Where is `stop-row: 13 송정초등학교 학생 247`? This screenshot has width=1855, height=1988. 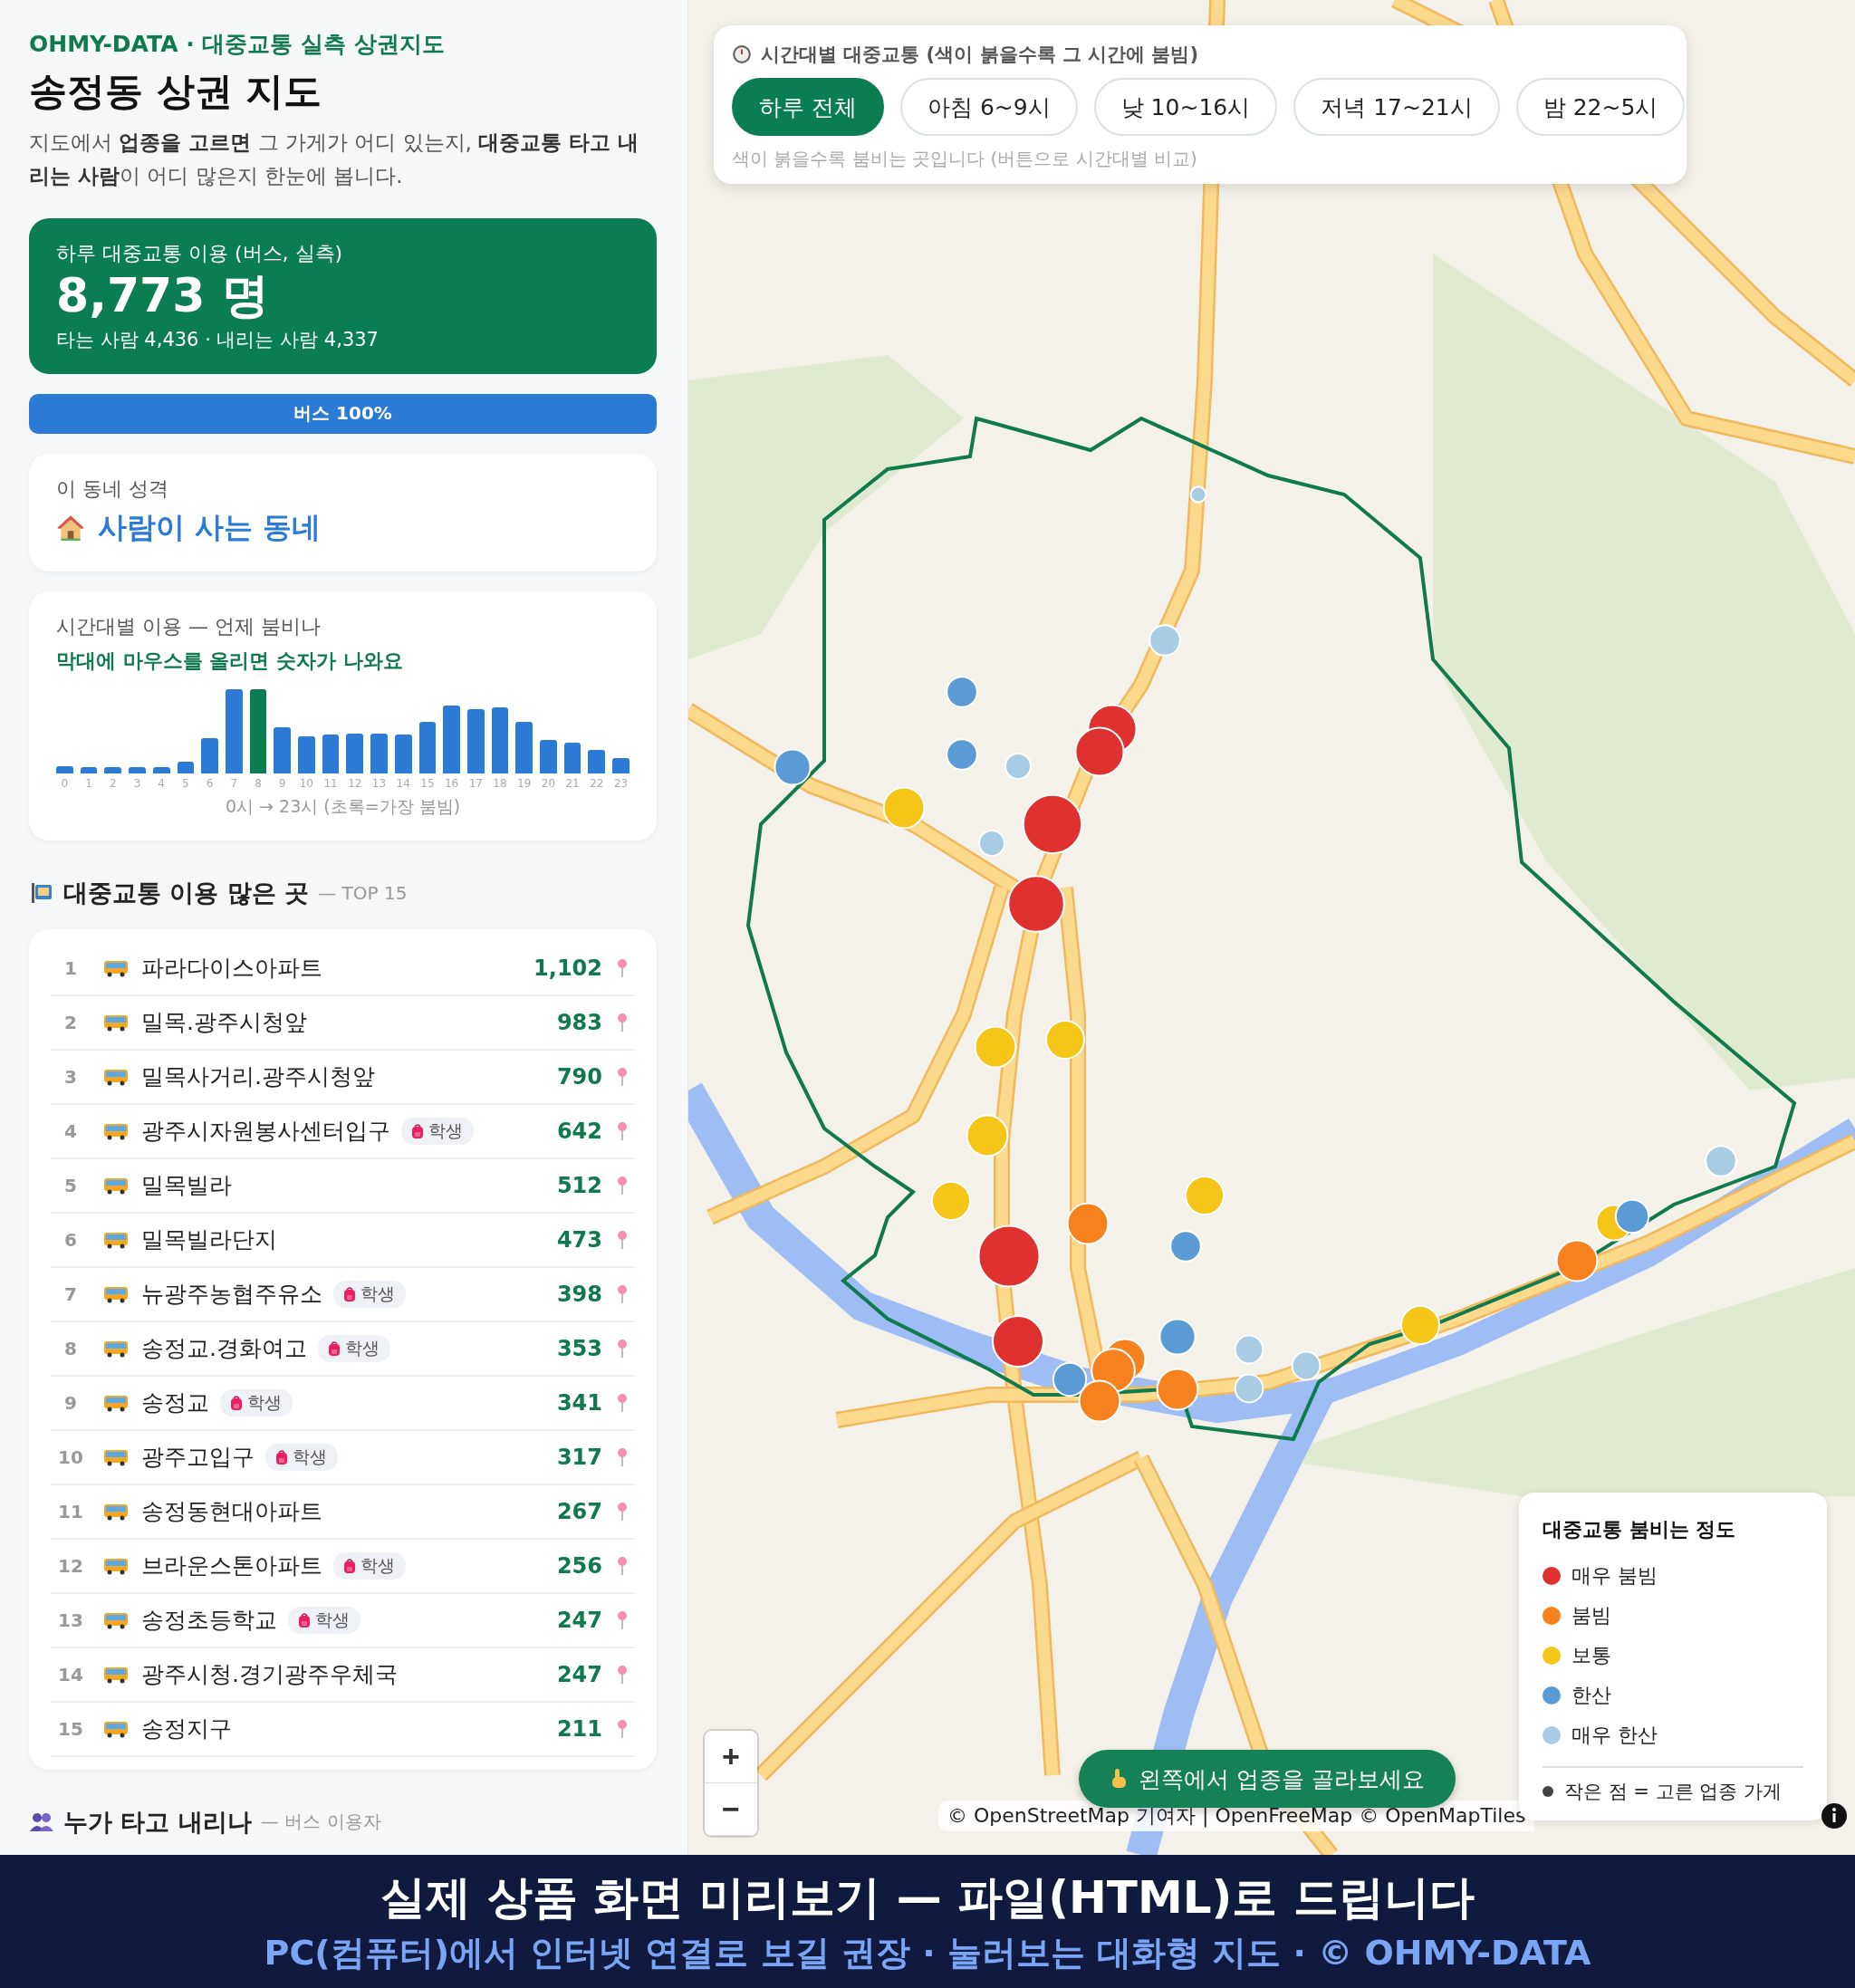
stop-row: 13 송정초등학교 학생 247 is located at coordinates (343, 1621).